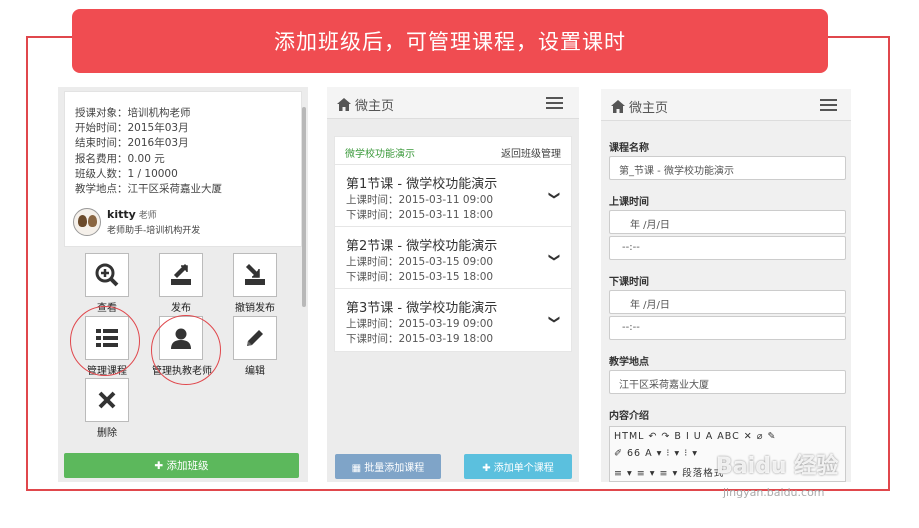 Image resolution: width=919 pixels, height=528 pixels. Describe the element at coordinates (304, 207) in the screenshot. I see `scrollbar` at that location.